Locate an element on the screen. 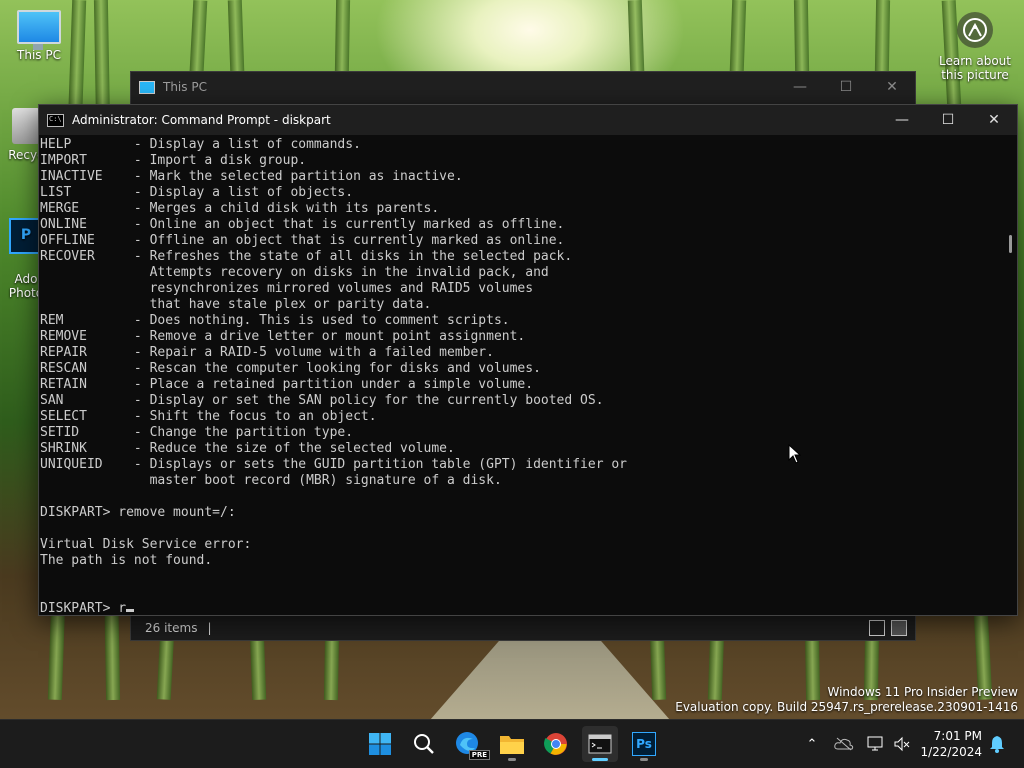 This screenshot has width=1024, height=768. search-icon is located at coordinates (424, 744).